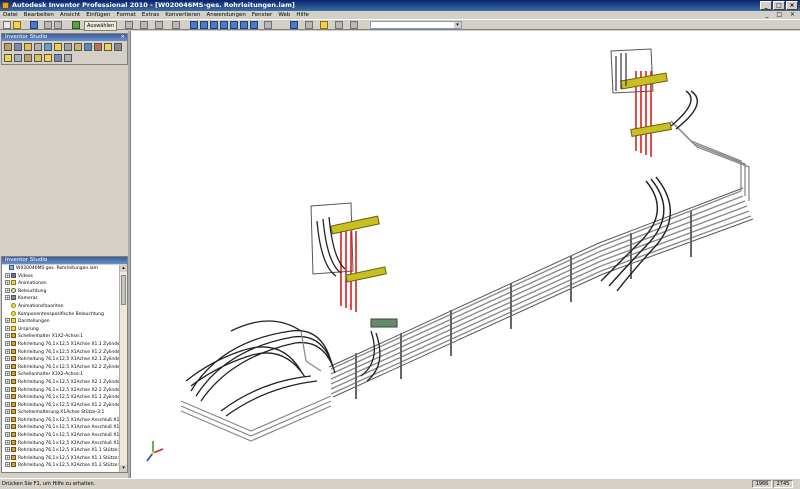 This screenshot has width=800, height=489. Describe the element at coordinates (244, 25) in the screenshot. I see `rotate-icon` at that location.